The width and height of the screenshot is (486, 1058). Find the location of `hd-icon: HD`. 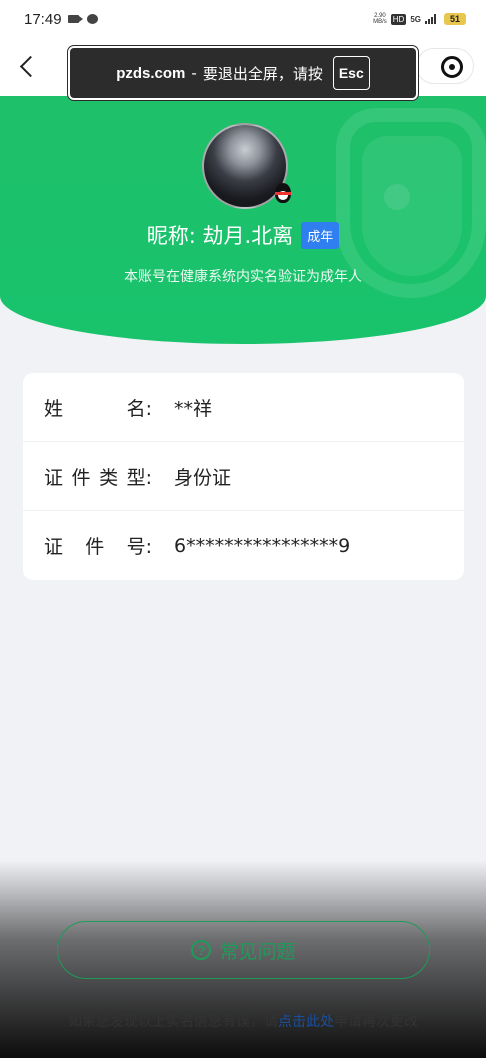

hd-icon: HD is located at coordinates (398, 19).